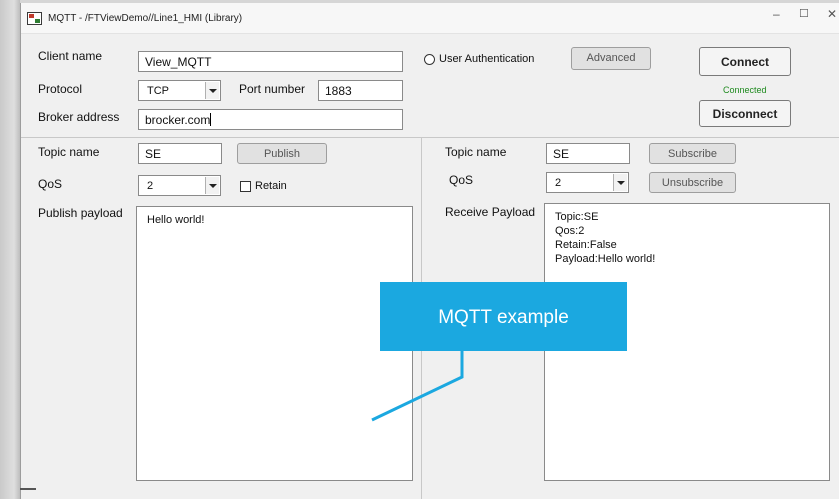 Image resolution: width=839 pixels, height=499 pixels. I want to click on callout-pointer-line, so click(417, 386).